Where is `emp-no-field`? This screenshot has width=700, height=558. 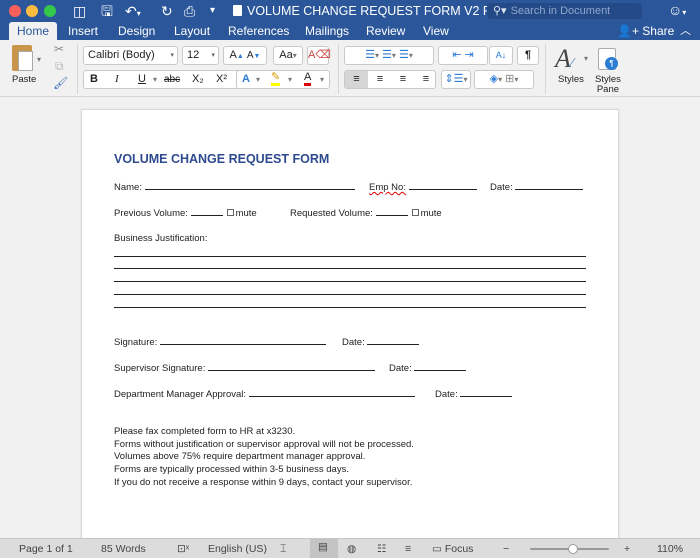 emp-no-field is located at coordinates (442, 185).